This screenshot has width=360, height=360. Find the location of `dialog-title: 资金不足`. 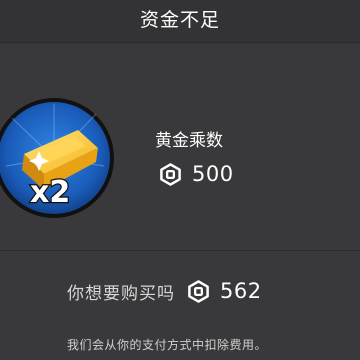

dialog-title: 资金不足 is located at coordinates (179, 20).